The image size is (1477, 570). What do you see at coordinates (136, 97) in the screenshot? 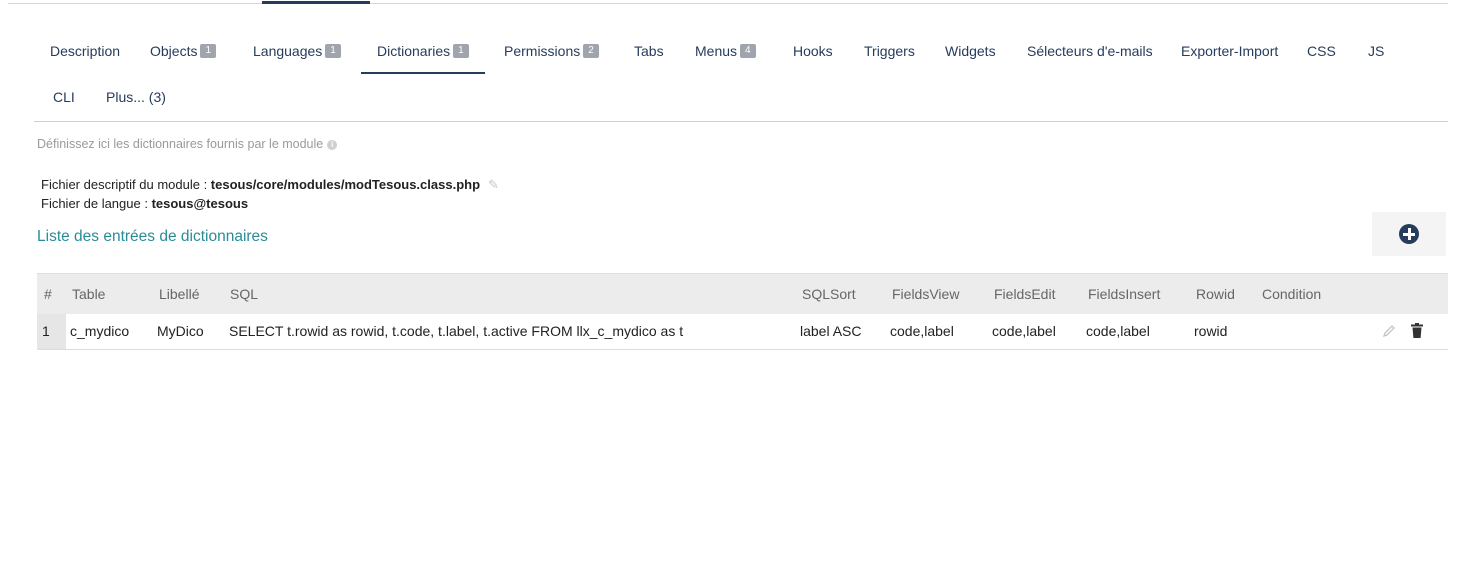
I see `tab-label: Plus... (3)` at bounding box center [136, 97].